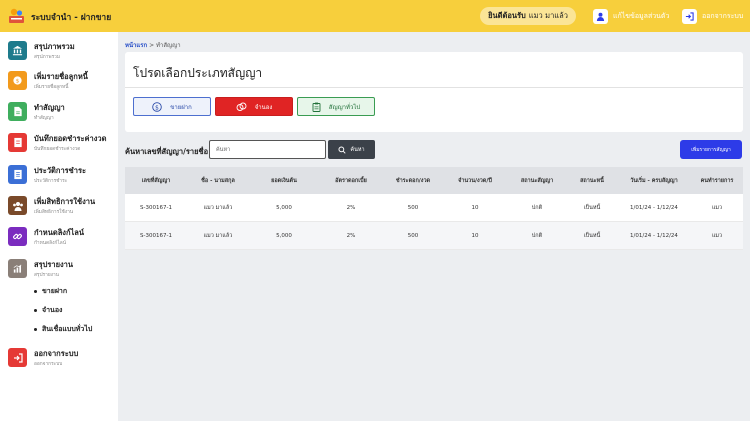 The image size is (750, 421). Describe the element at coordinates (156, 180) in the screenshot. I see `column-header: เลขที่สัญญา` at that location.